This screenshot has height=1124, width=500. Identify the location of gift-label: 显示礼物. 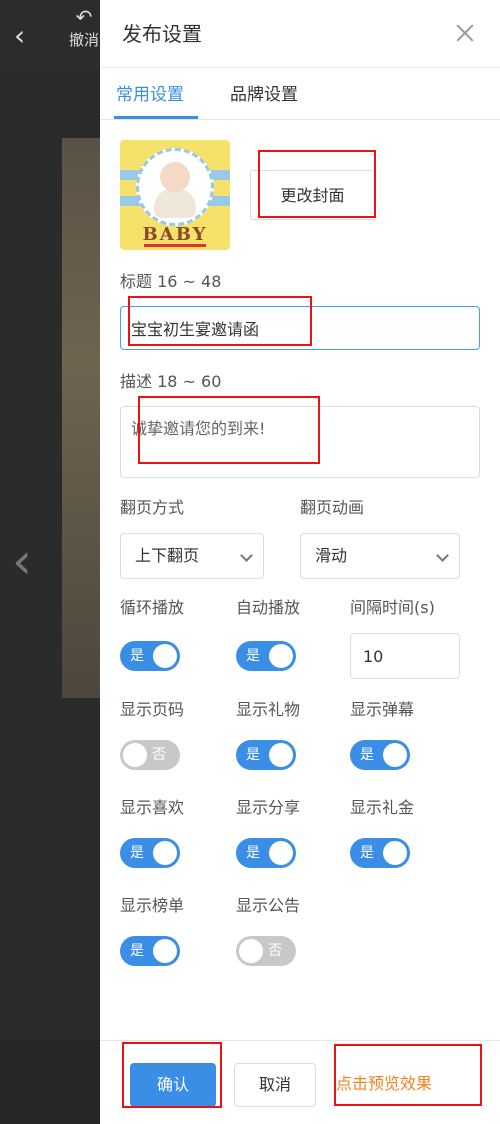
(268, 709).